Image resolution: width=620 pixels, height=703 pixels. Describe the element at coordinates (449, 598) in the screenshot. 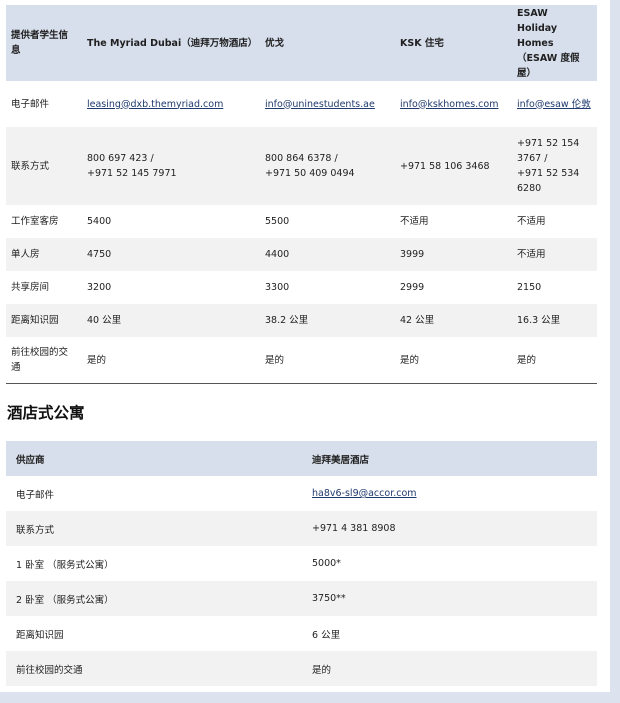

I see `cell-value: 3750**` at that location.